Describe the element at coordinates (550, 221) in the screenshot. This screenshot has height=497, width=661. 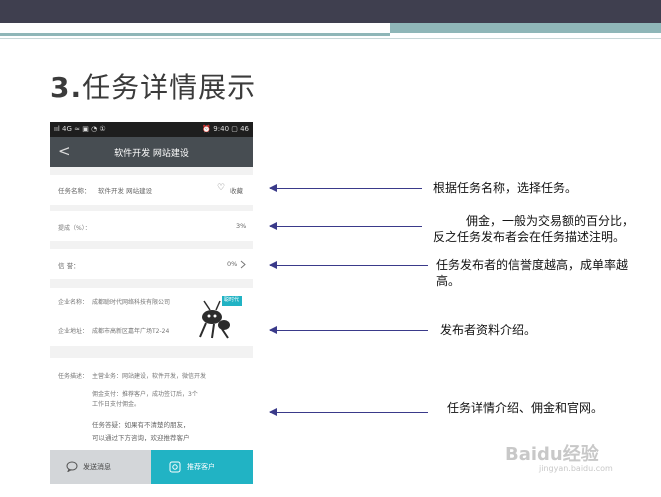
I see `note-commission-line-1: 佣金，一般为交易额的百分比，` at that location.